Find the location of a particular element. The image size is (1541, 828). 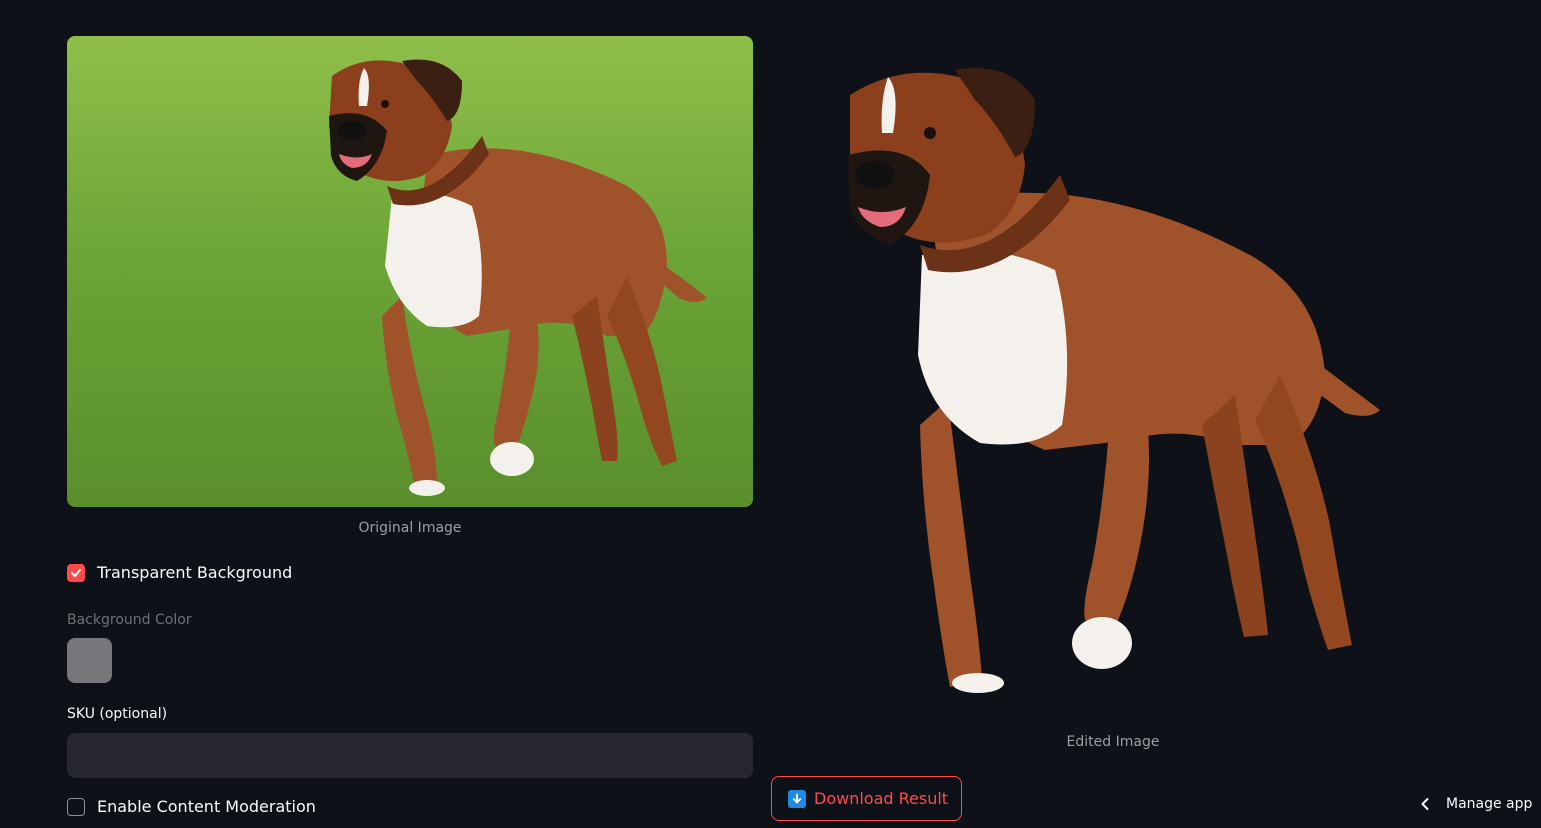

arrow-down-icon is located at coordinates (797, 798).